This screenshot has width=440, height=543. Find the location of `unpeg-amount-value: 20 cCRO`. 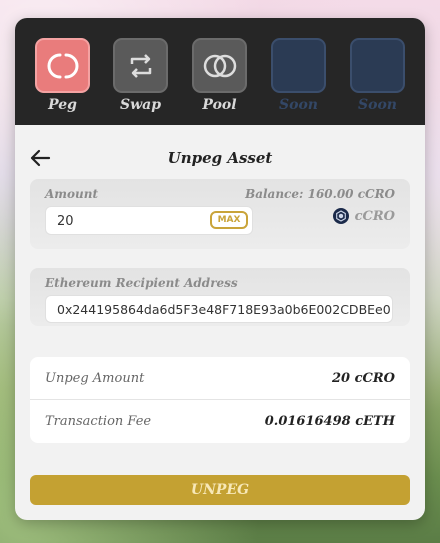

unpeg-amount-value: 20 cCRO is located at coordinates (363, 378).